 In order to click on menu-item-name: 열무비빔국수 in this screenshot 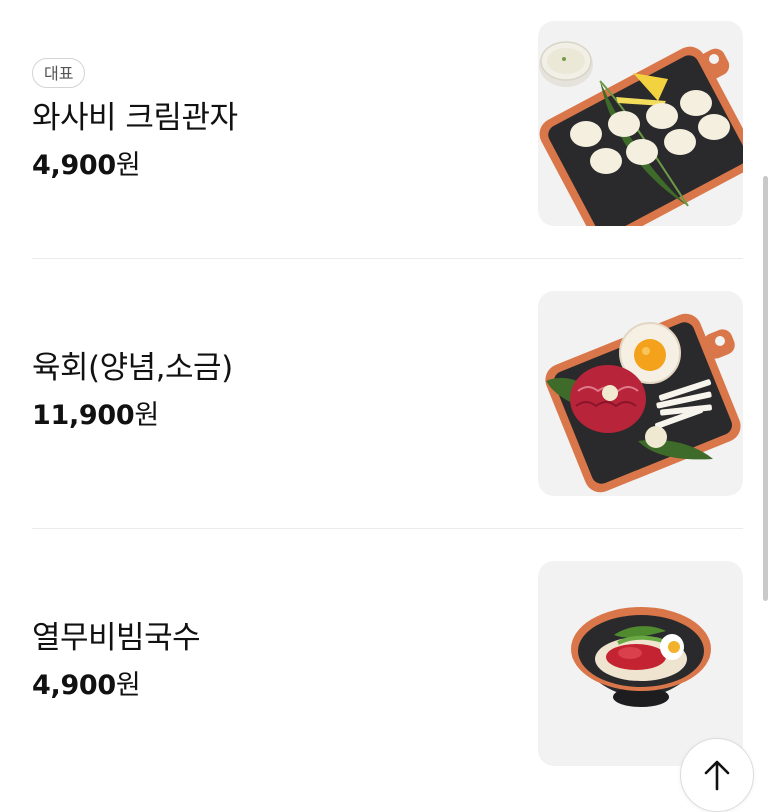, I will do `click(116, 638)`.